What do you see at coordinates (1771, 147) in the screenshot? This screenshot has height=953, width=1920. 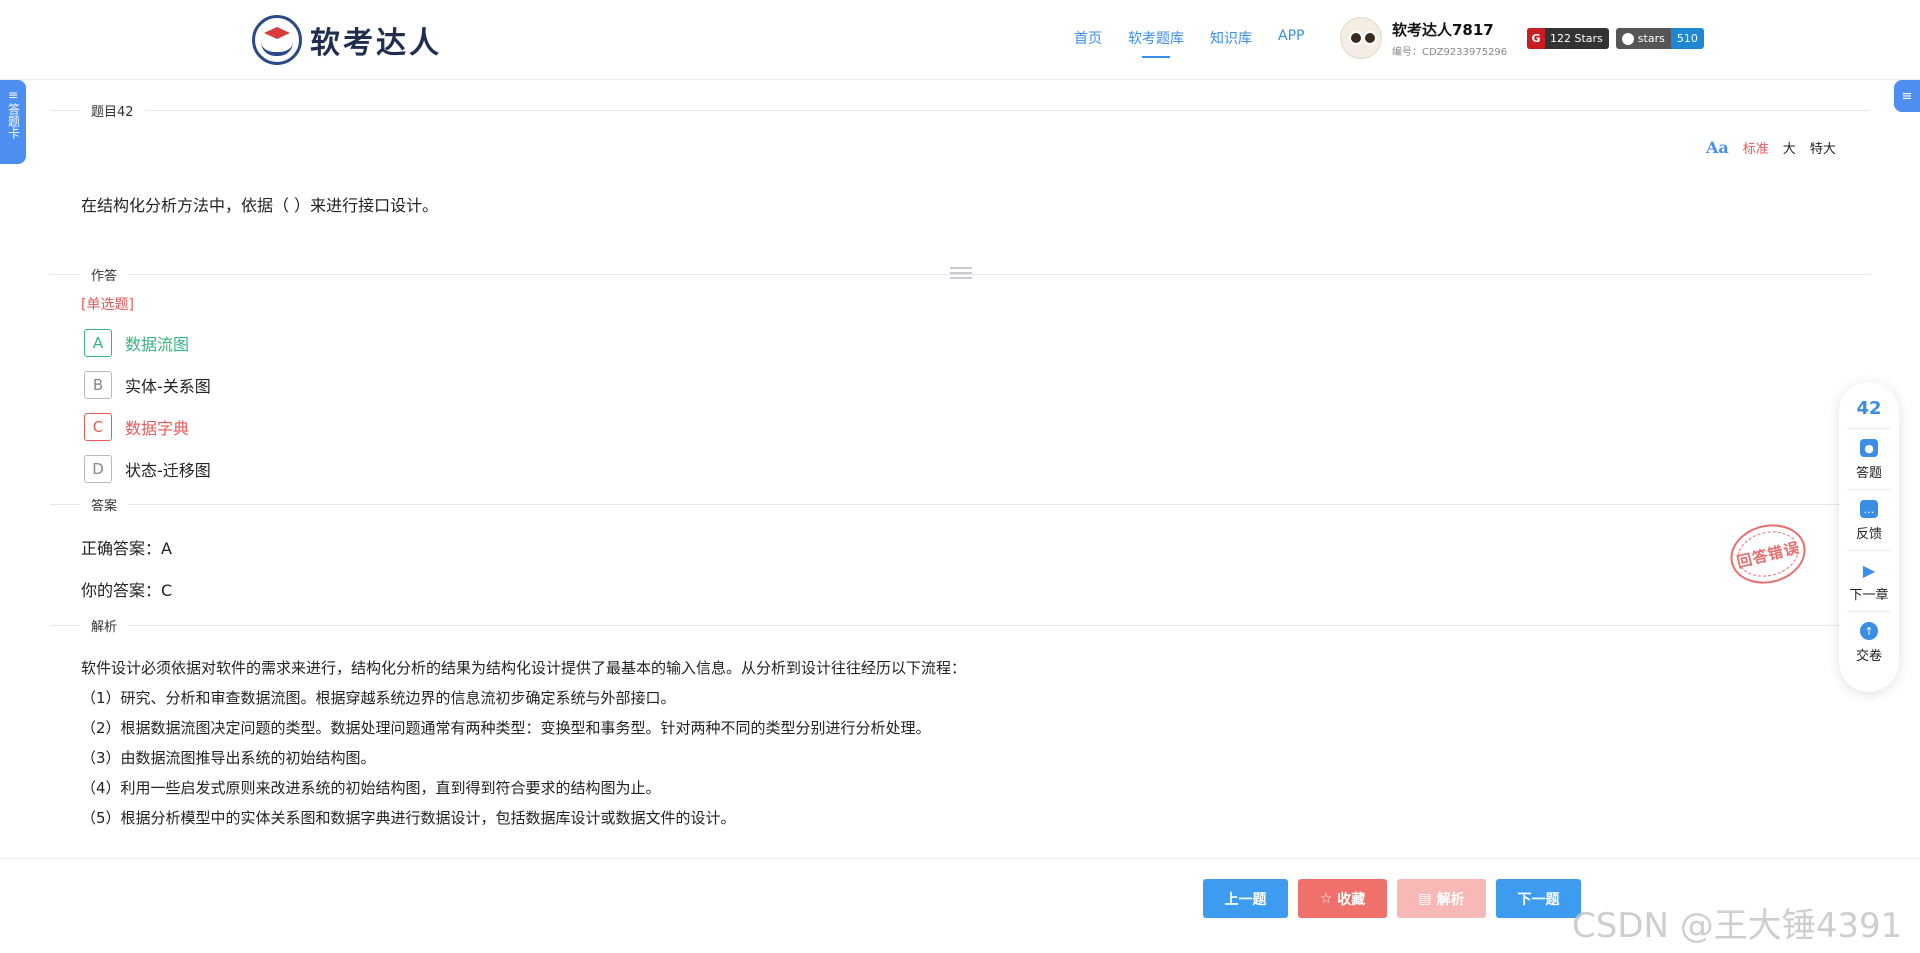 I see `font-size-selector: Aa 标准 大 特大` at bounding box center [1771, 147].